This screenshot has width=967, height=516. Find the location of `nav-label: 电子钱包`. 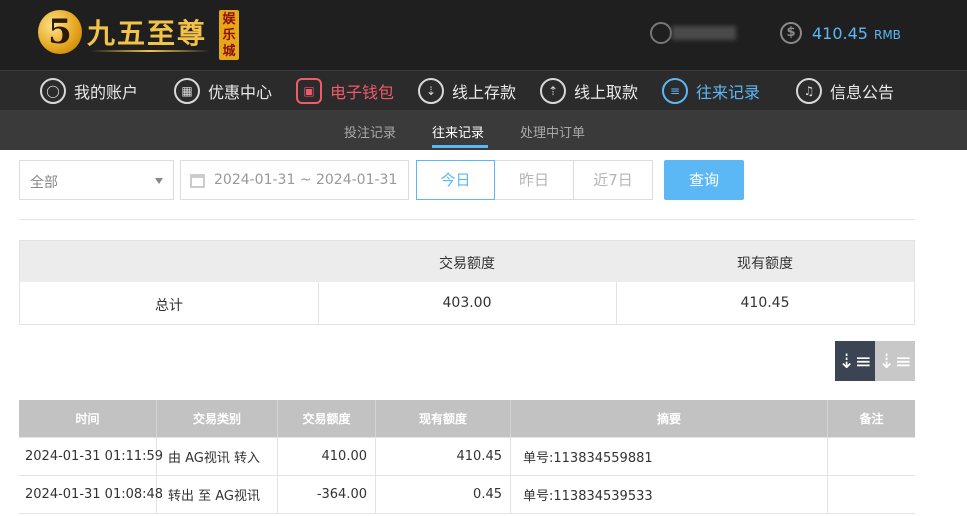

nav-label: 电子钱包 is located at coordinates (362, 92).